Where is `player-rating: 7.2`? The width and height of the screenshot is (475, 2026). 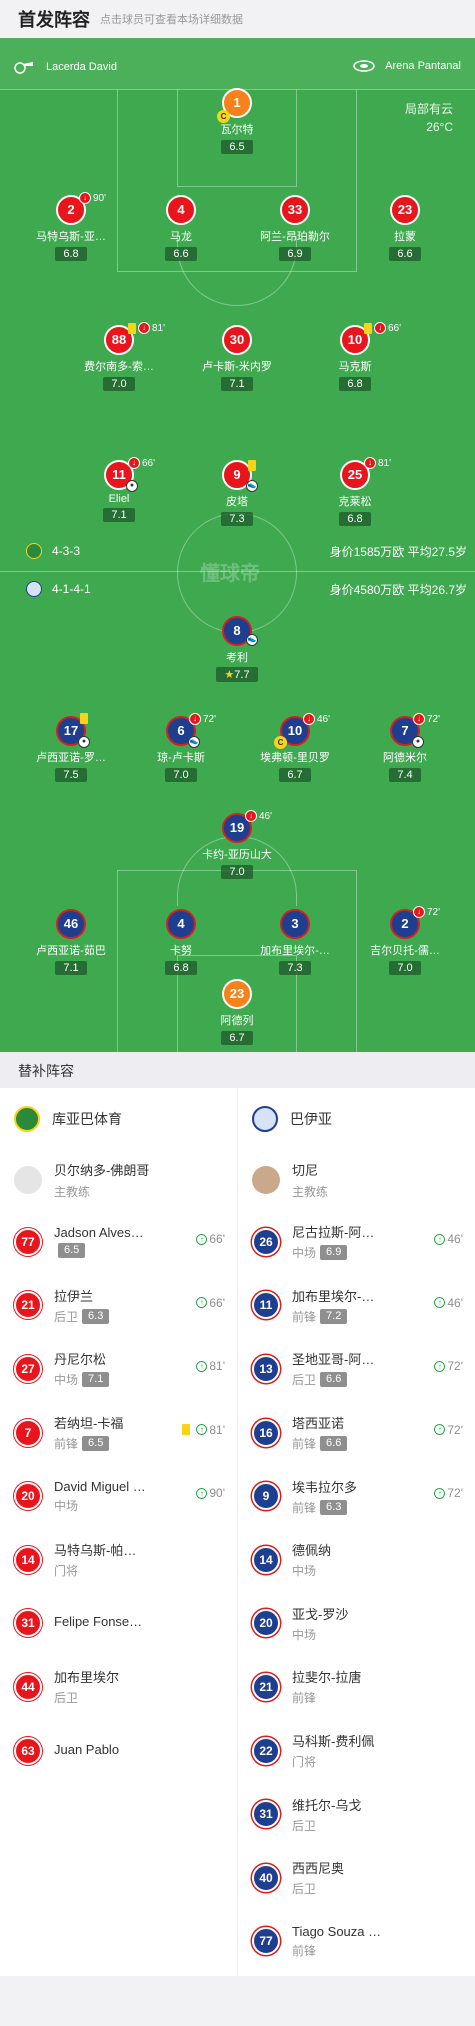 player-rating: 7.2 is located at coordinates (334, 1316).